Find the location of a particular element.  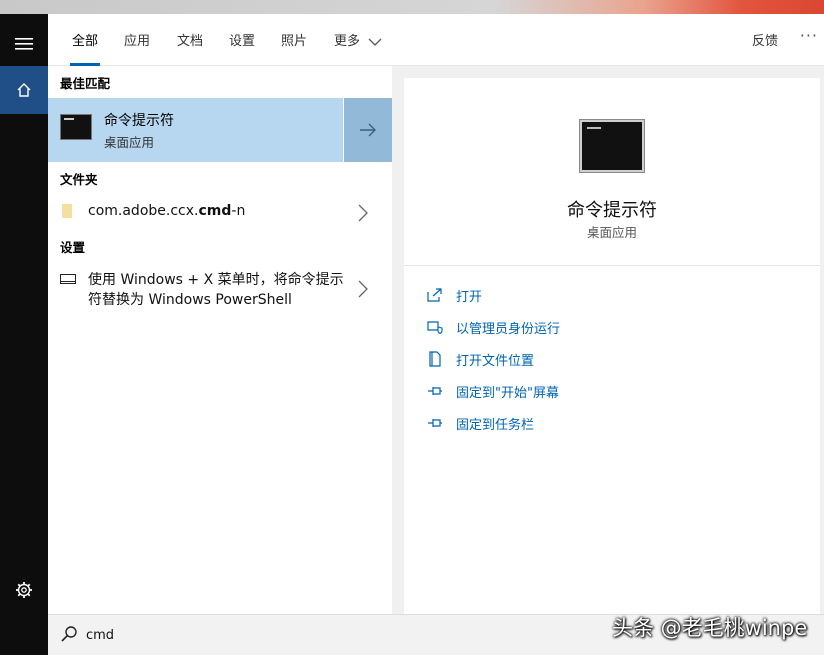

folder-result: com.adobe.ccx.cmd-n is located at coordinates (220, 212).